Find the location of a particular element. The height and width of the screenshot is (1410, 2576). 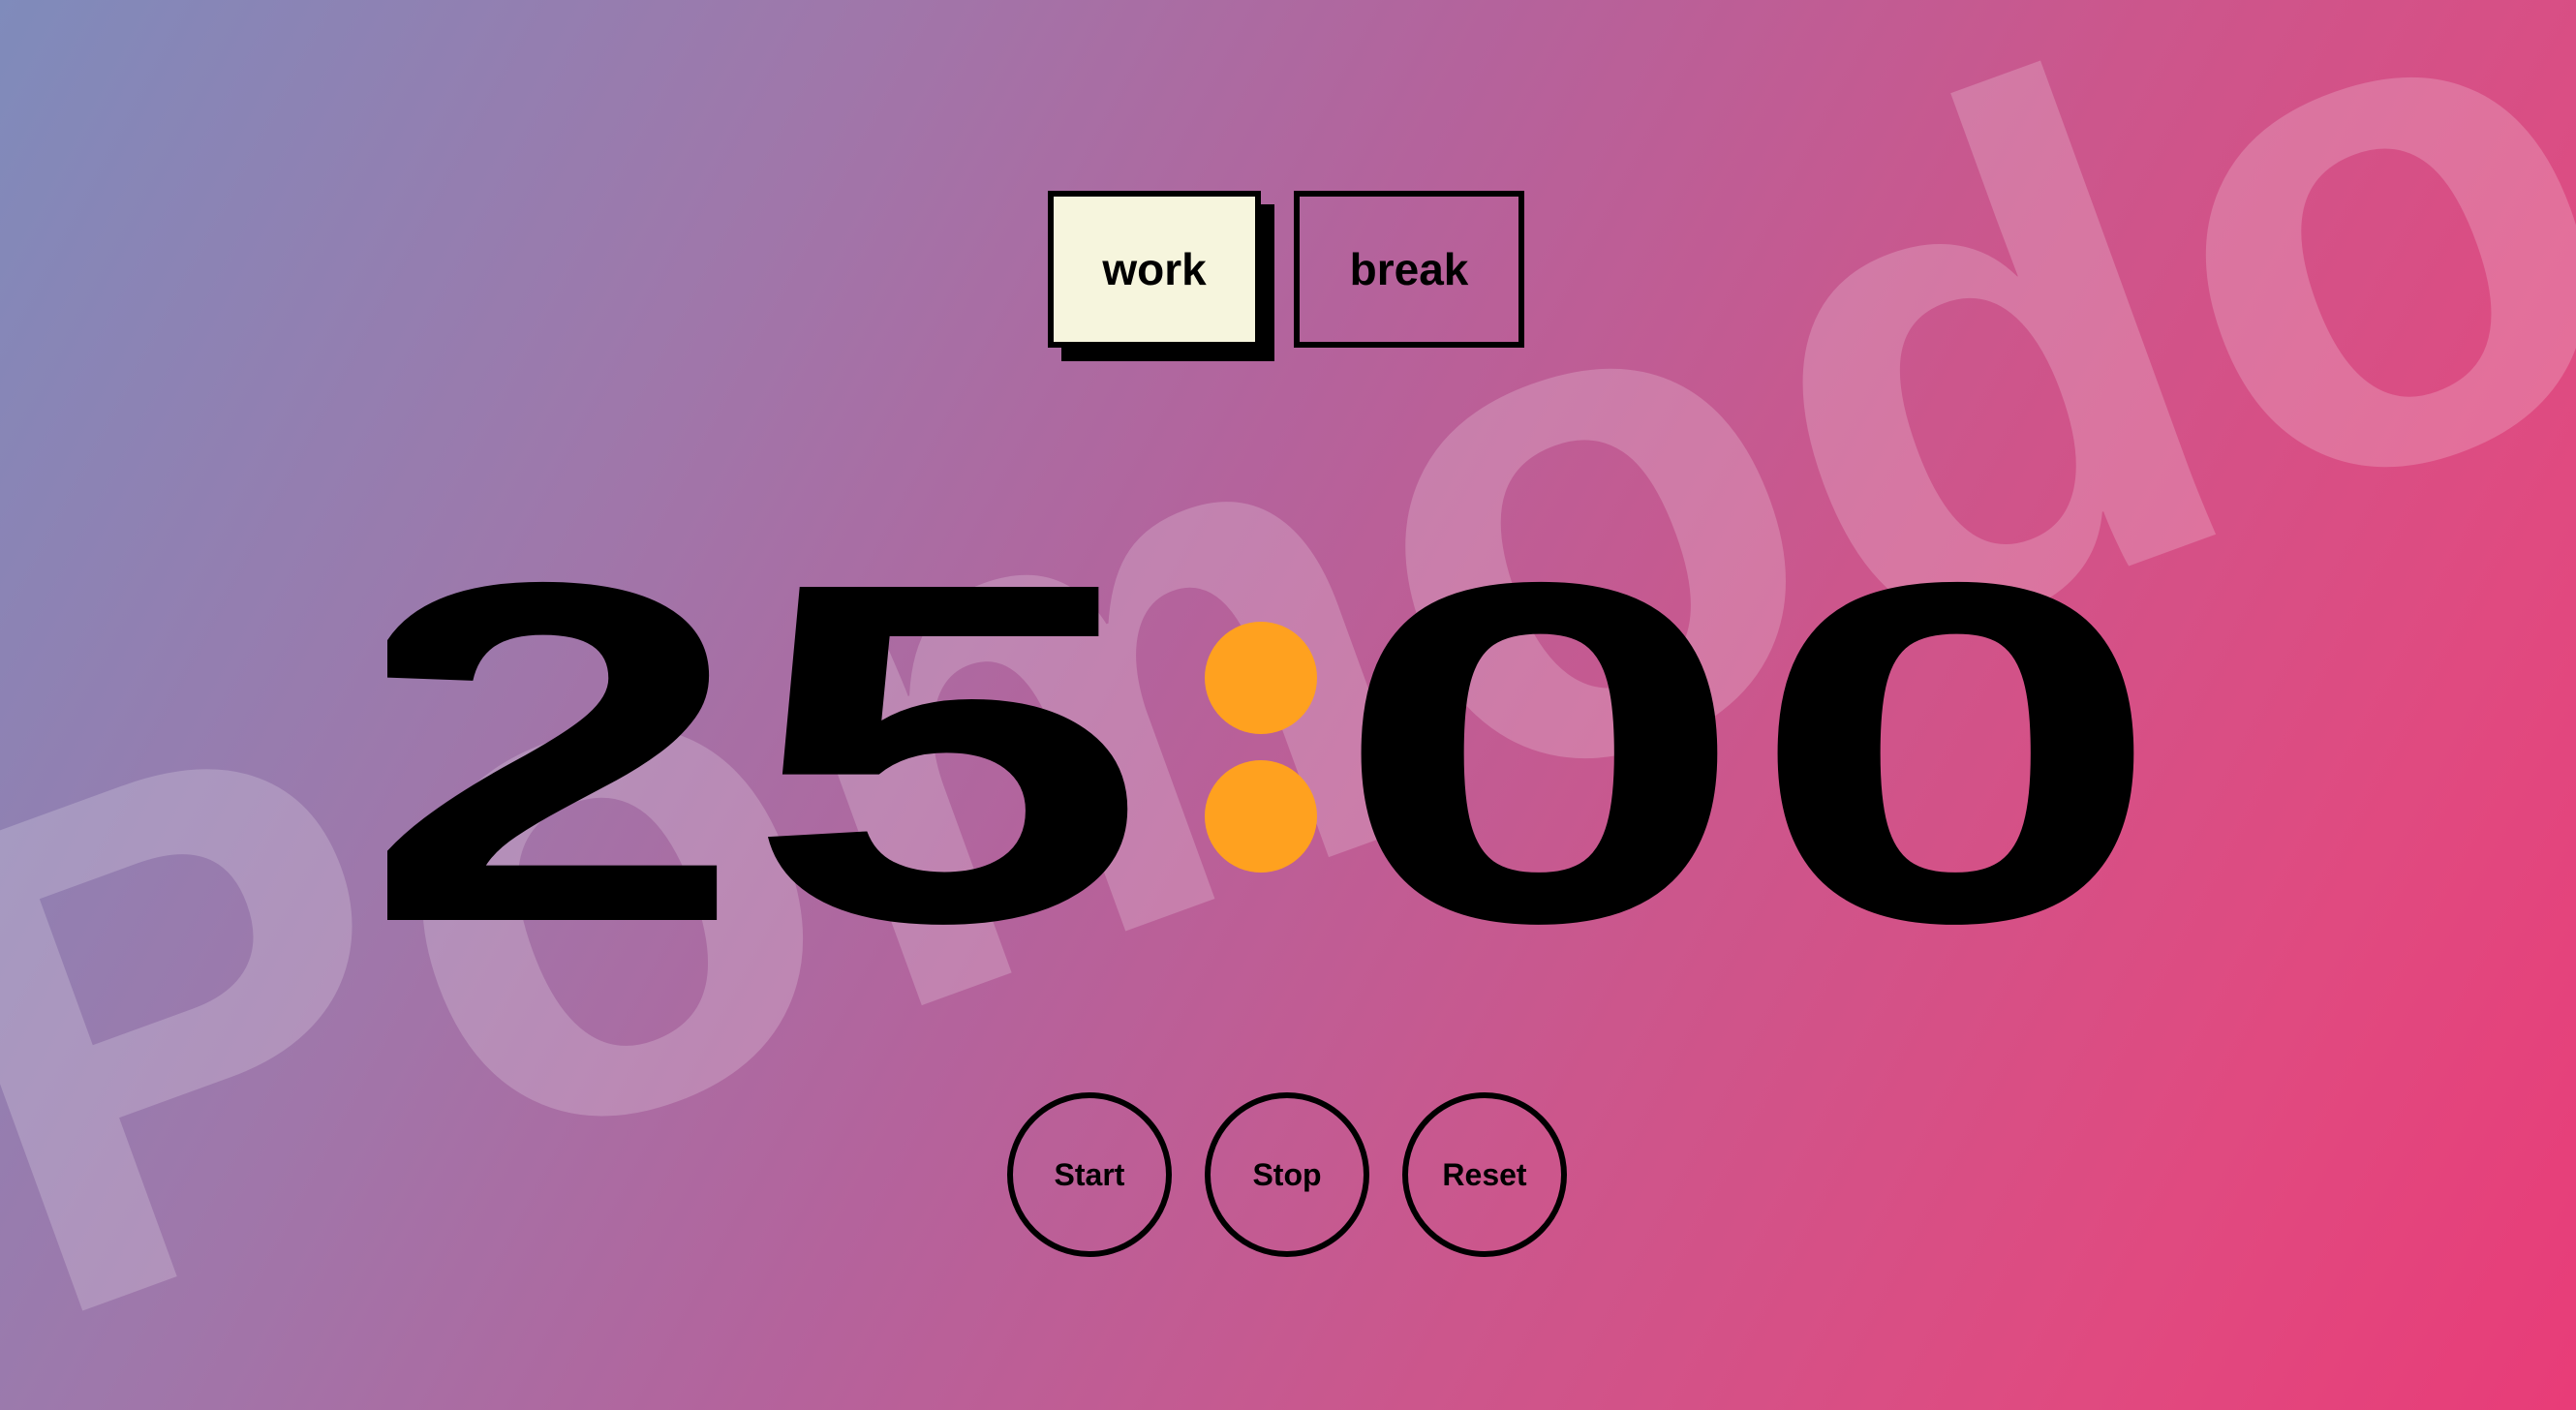

separator-dot-top is located at coordinates (1261, 678).